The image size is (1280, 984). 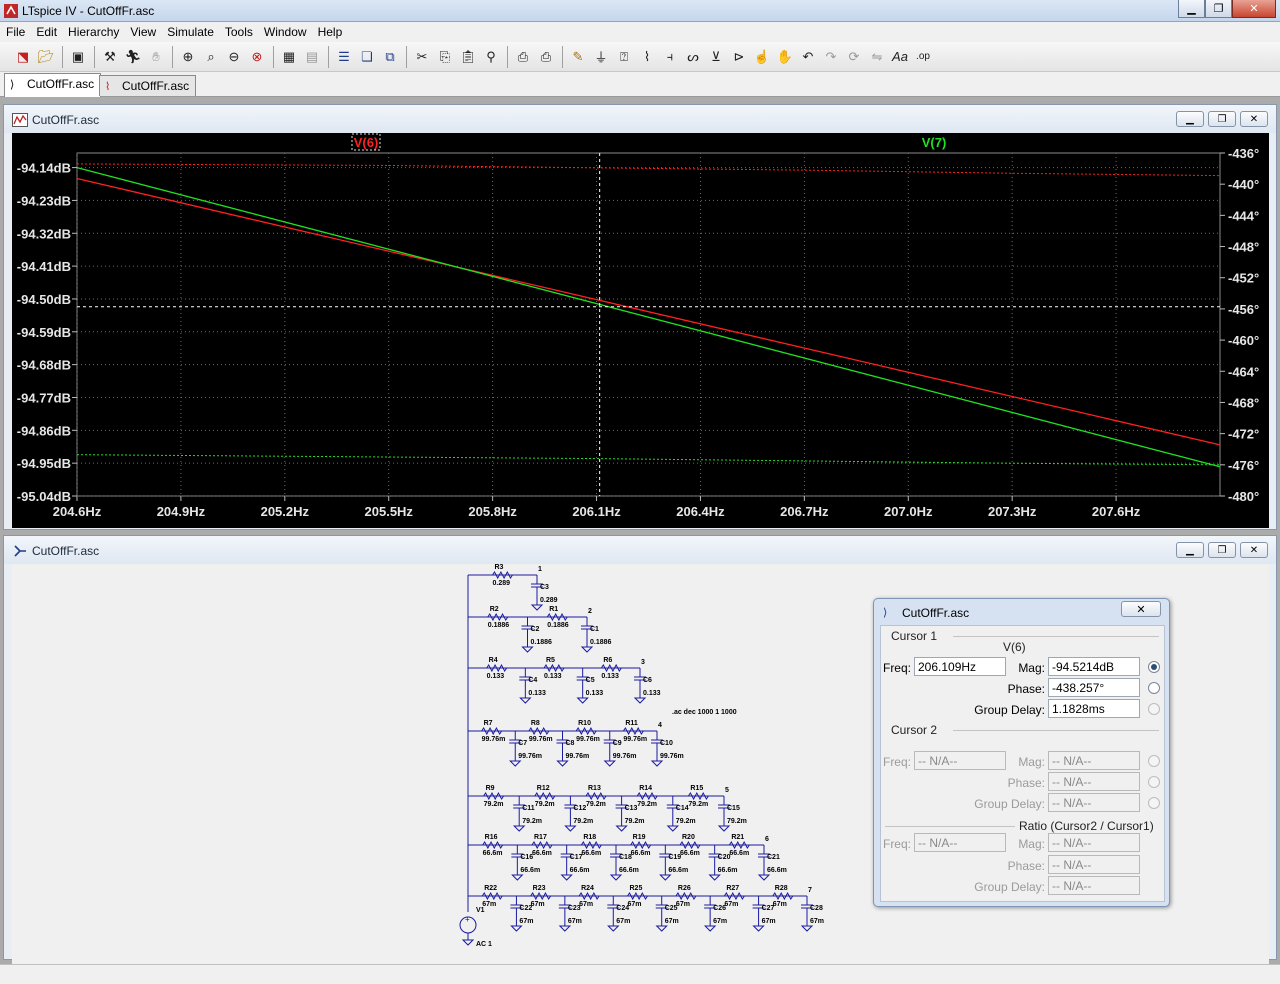 I want to click on open-button: 📂︎, so click(x=46, y=57).